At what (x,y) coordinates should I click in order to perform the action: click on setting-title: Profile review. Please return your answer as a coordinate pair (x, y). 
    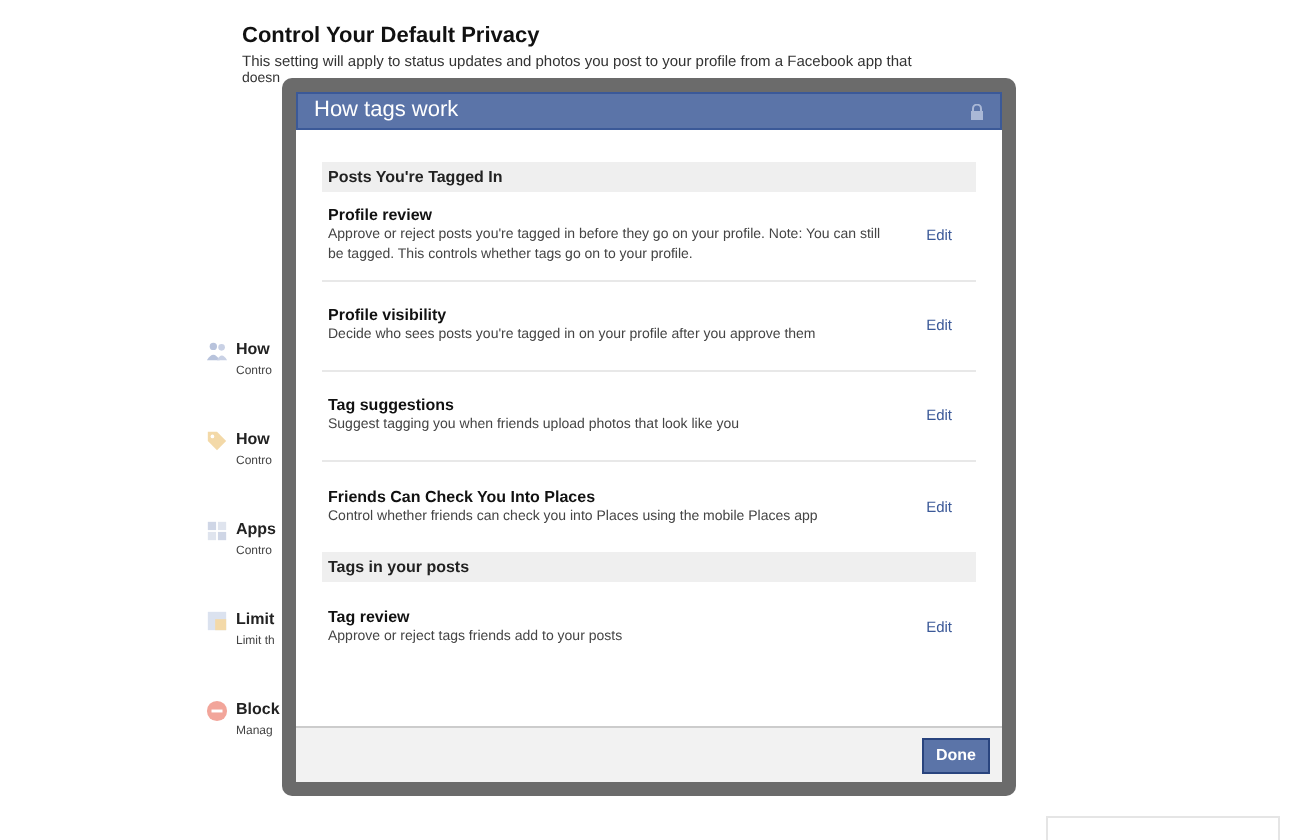
    Looking at the image, I should click on (381, 216).